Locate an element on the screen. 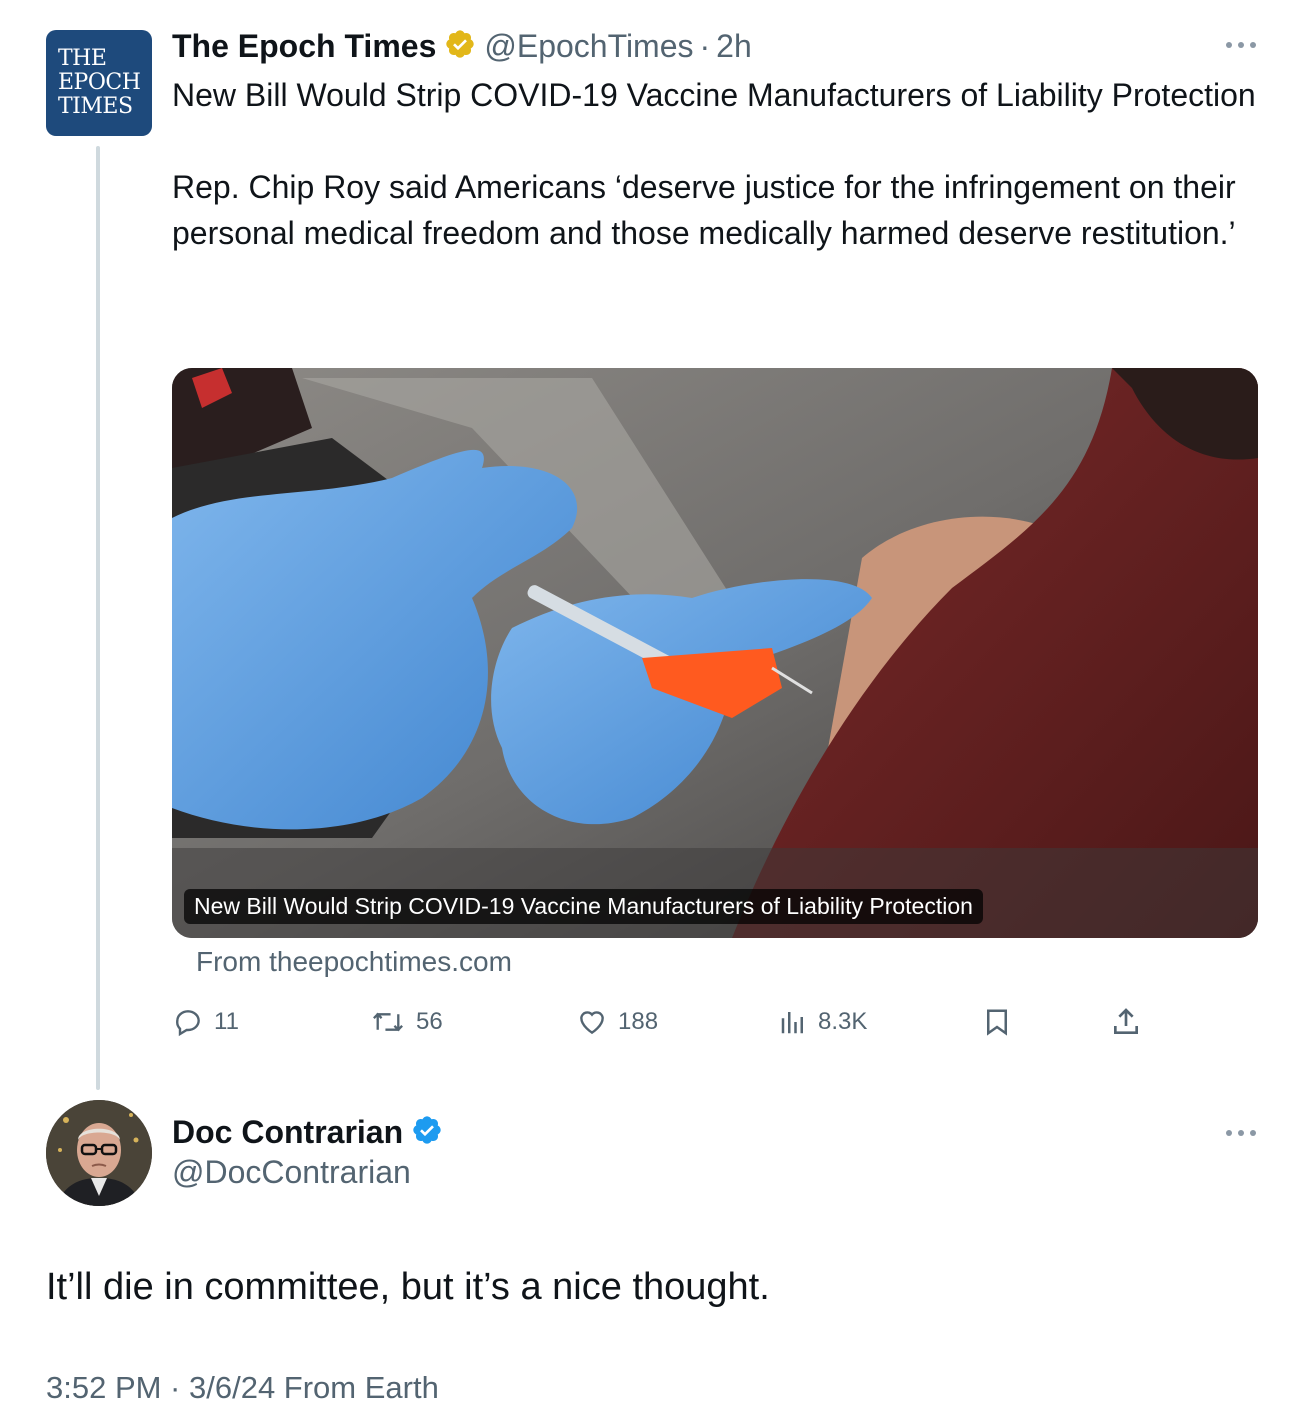  views-button: 8.3K is located at coordinates (822, 1022).